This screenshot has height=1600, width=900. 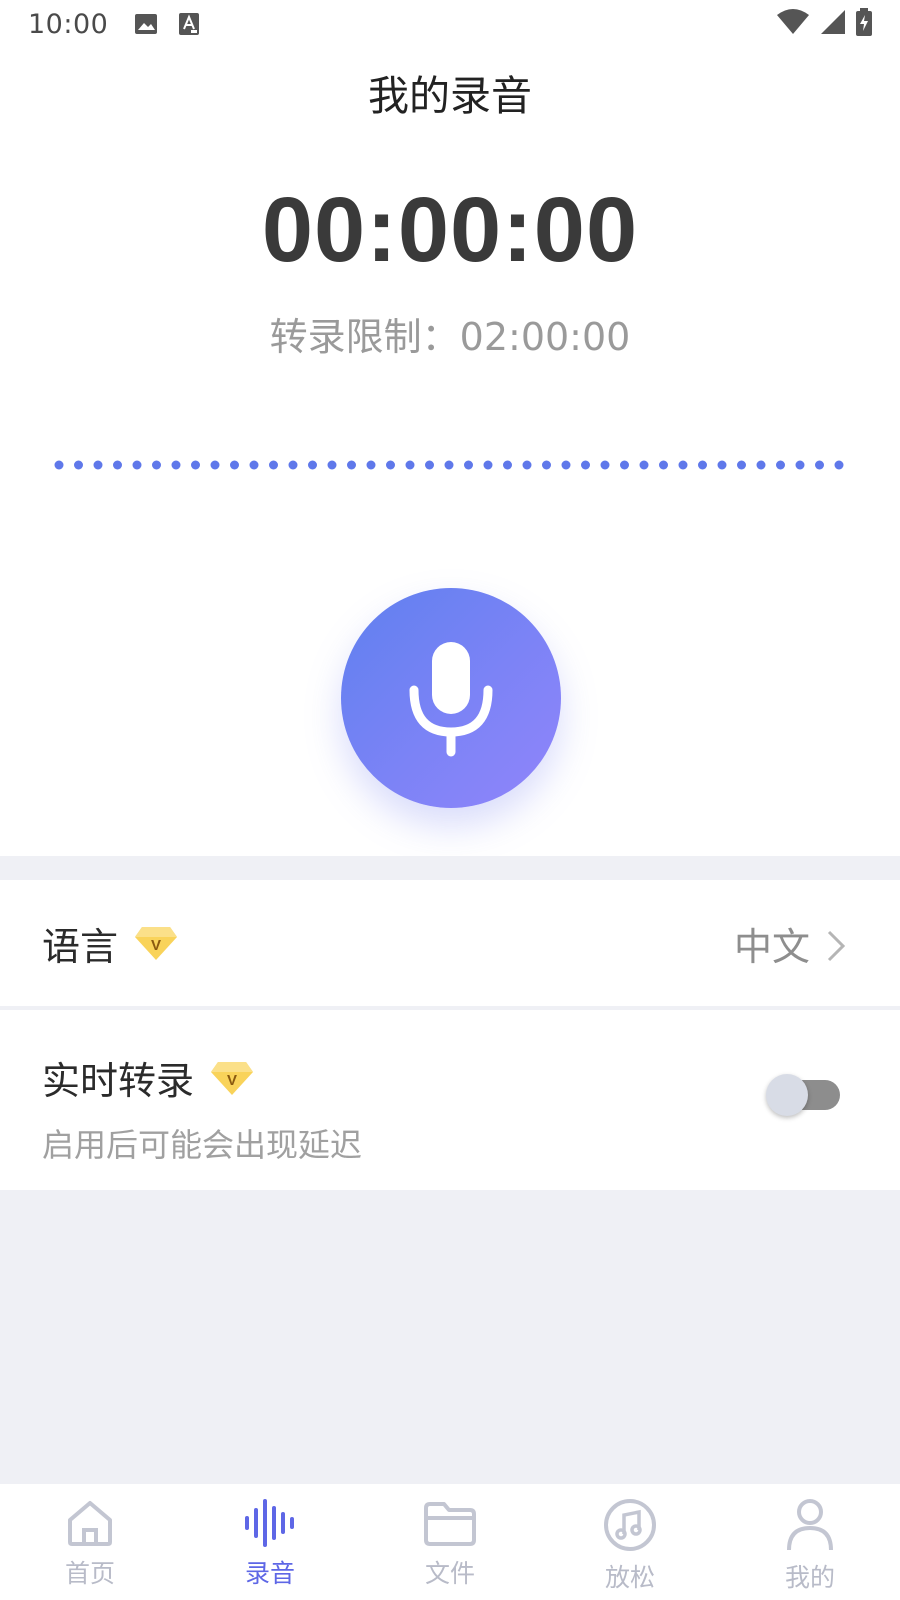 What do you see at coordinates (450, 868) in the screenshot?
I see `section-divider` at bounding box center [450, 868].